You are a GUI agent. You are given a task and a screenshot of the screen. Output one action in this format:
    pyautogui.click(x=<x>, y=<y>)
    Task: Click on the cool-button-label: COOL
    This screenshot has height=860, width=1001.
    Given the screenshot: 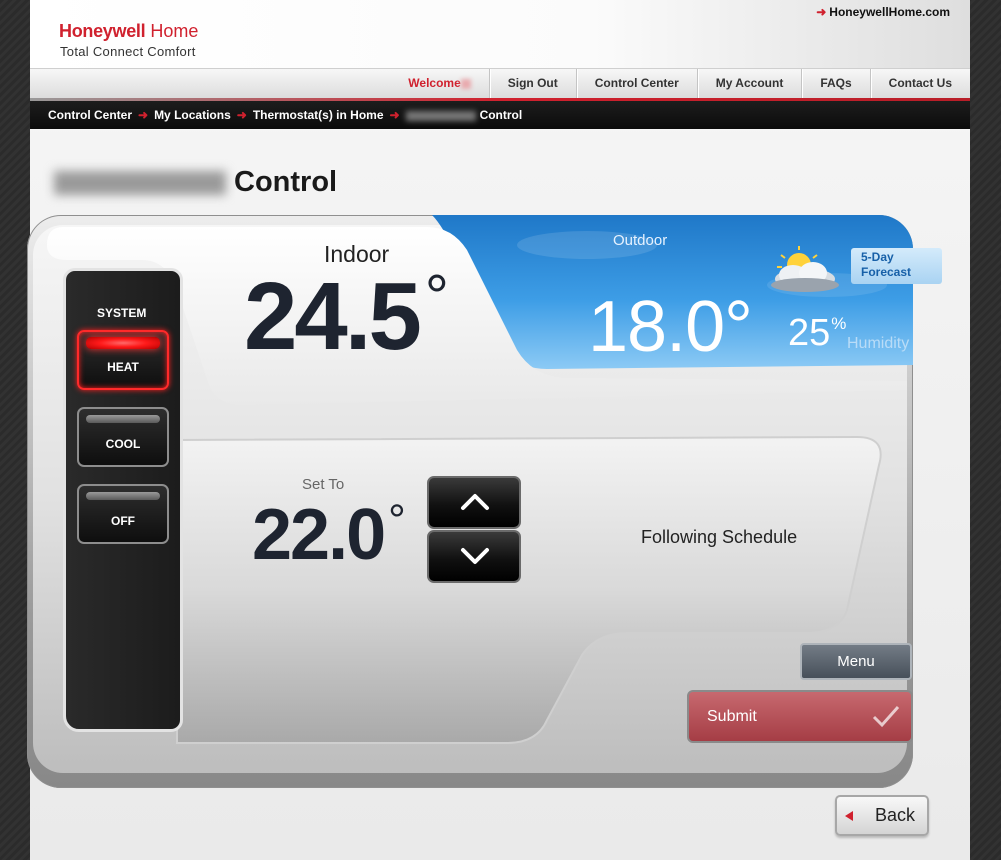 What is the action you would take?
    pyautogui.click(x=123, y=444)
    